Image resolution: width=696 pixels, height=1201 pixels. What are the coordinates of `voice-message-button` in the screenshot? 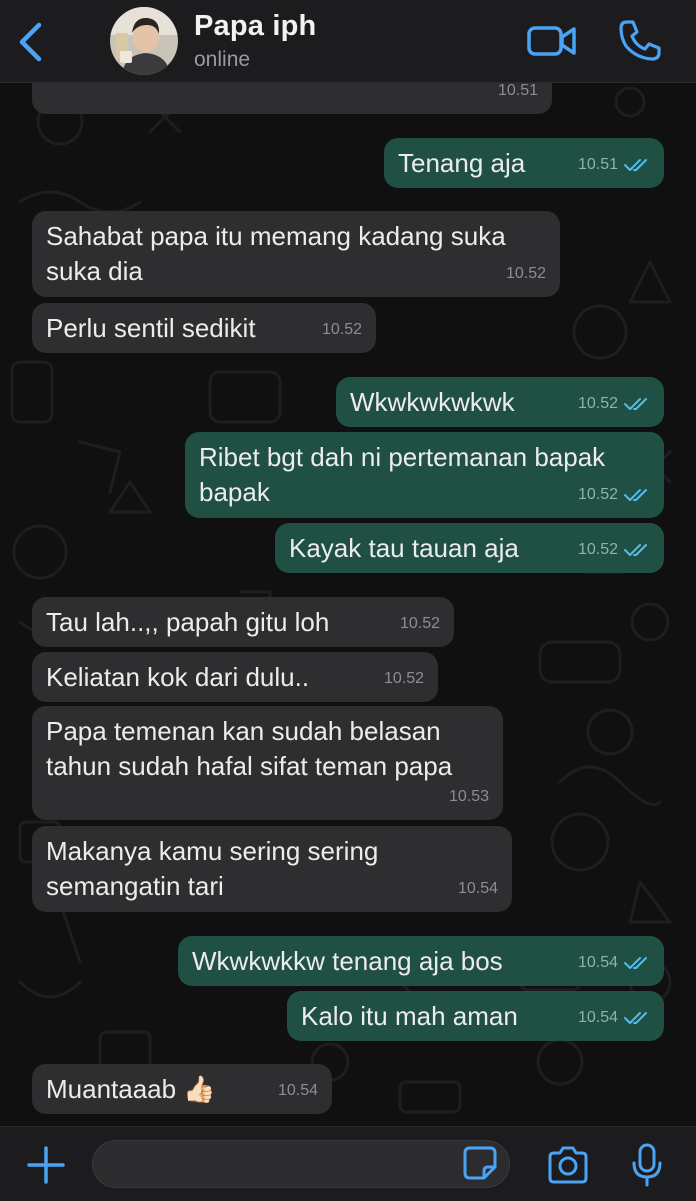 It's located at (647, 1165).